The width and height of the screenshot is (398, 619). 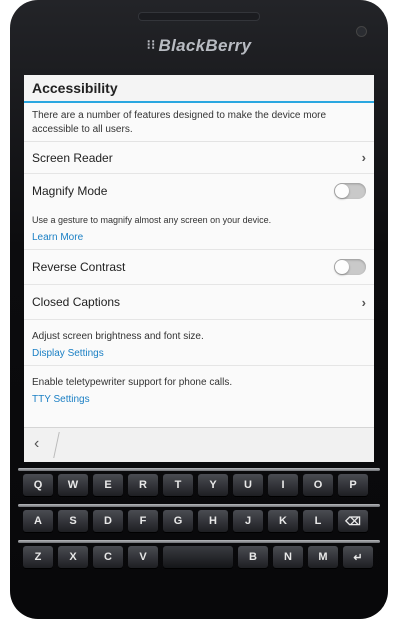 I want to click on space-key, so click(x=198, y=557).